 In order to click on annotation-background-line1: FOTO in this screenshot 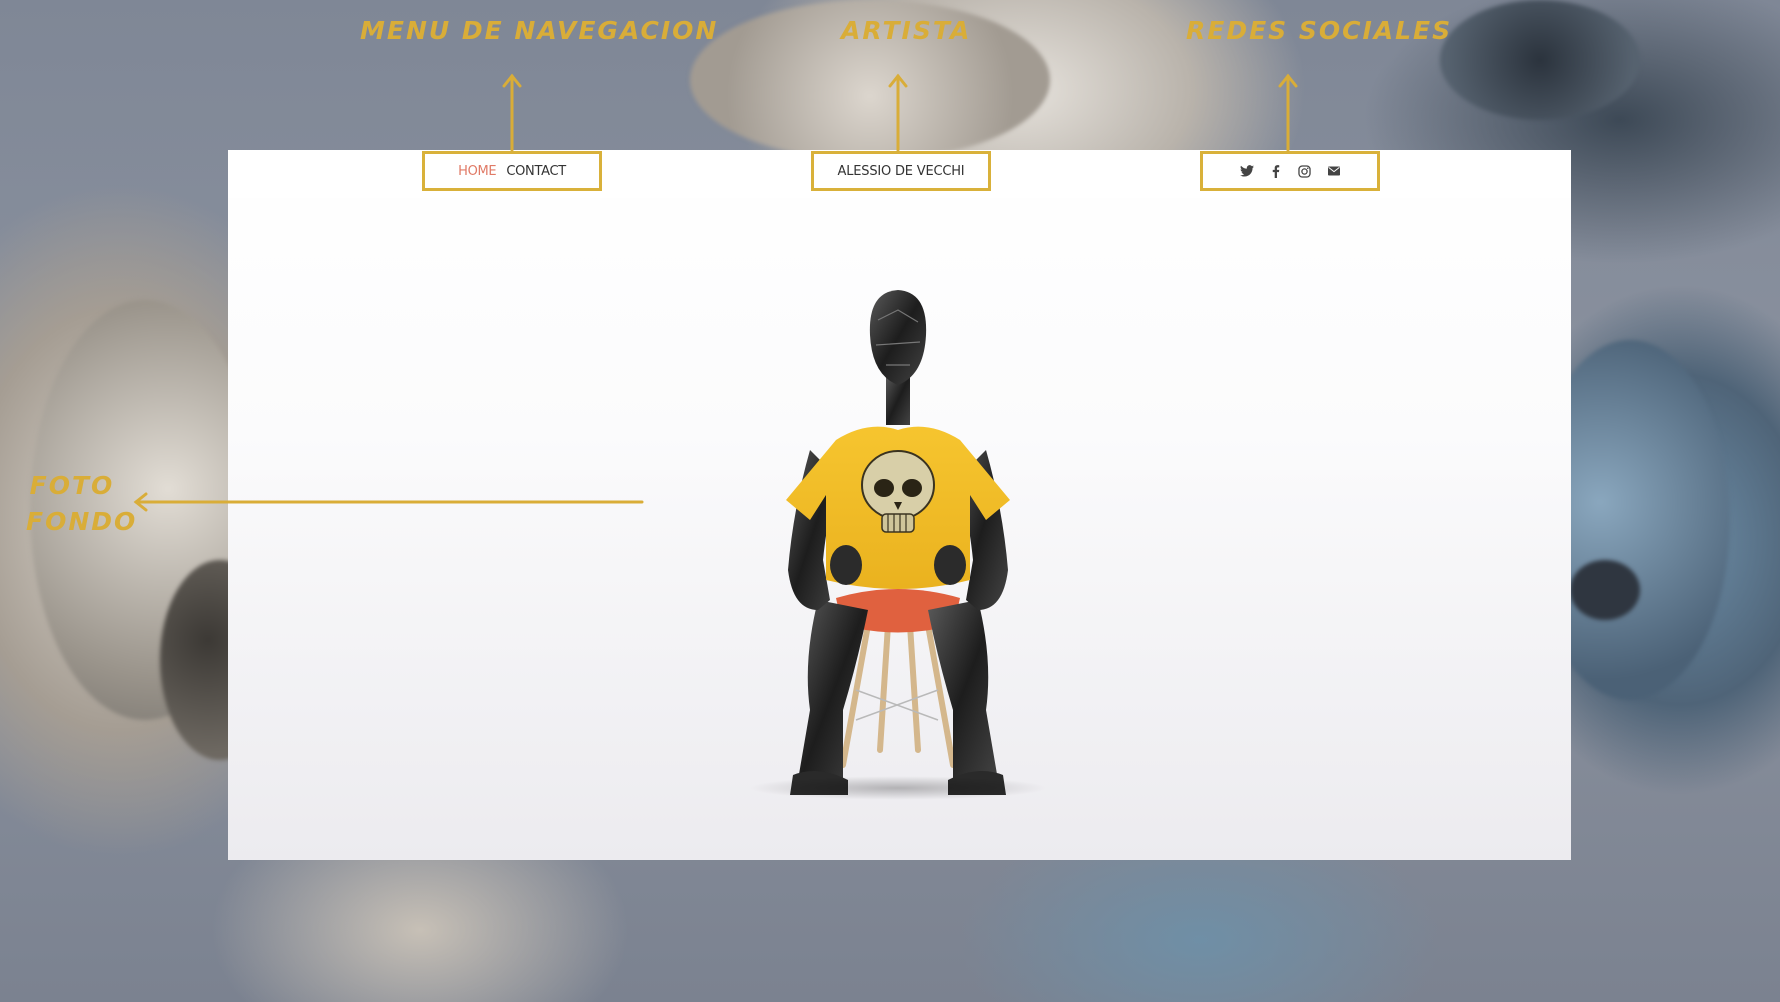, I will do `click(72, 485)`.